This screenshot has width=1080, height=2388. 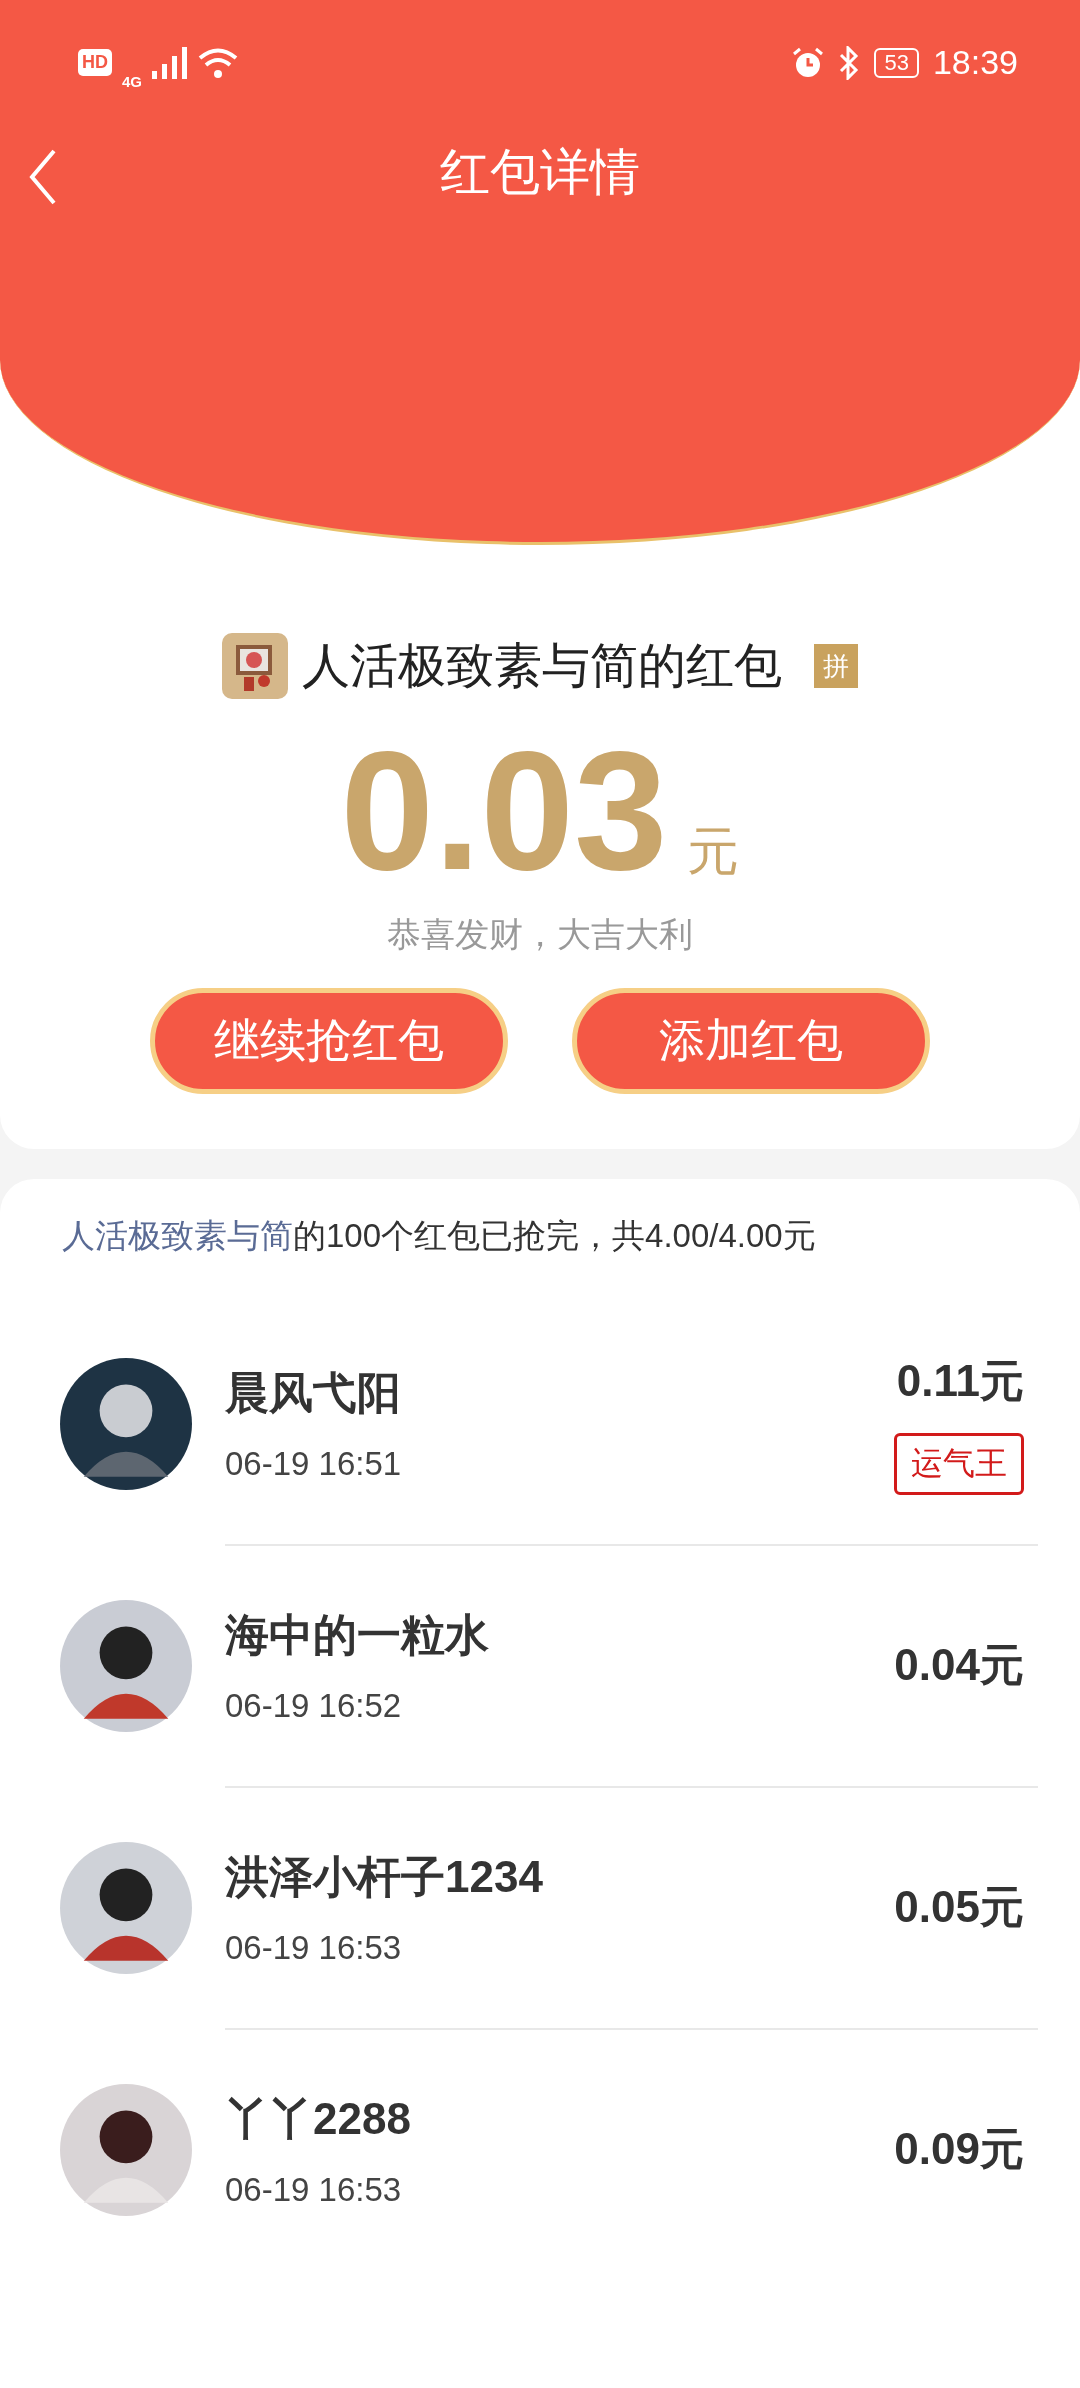 What do you see at coordinates (975, 62) in the screenshot?
I see `status-time: 18:39` at bounding box center [975, 62].